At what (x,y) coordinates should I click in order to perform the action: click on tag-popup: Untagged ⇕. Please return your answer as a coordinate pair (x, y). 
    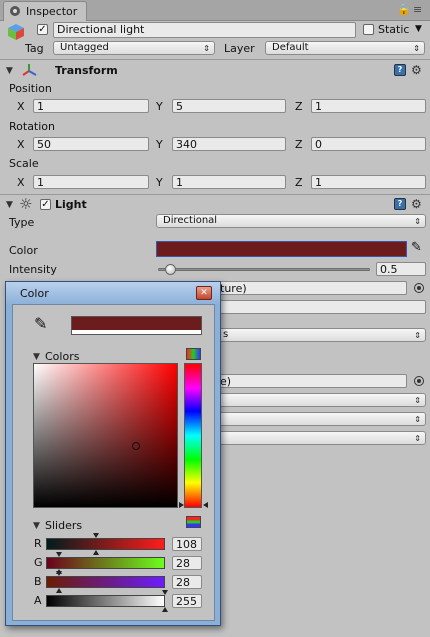
    Looking at the image, I should click on (134, 48).